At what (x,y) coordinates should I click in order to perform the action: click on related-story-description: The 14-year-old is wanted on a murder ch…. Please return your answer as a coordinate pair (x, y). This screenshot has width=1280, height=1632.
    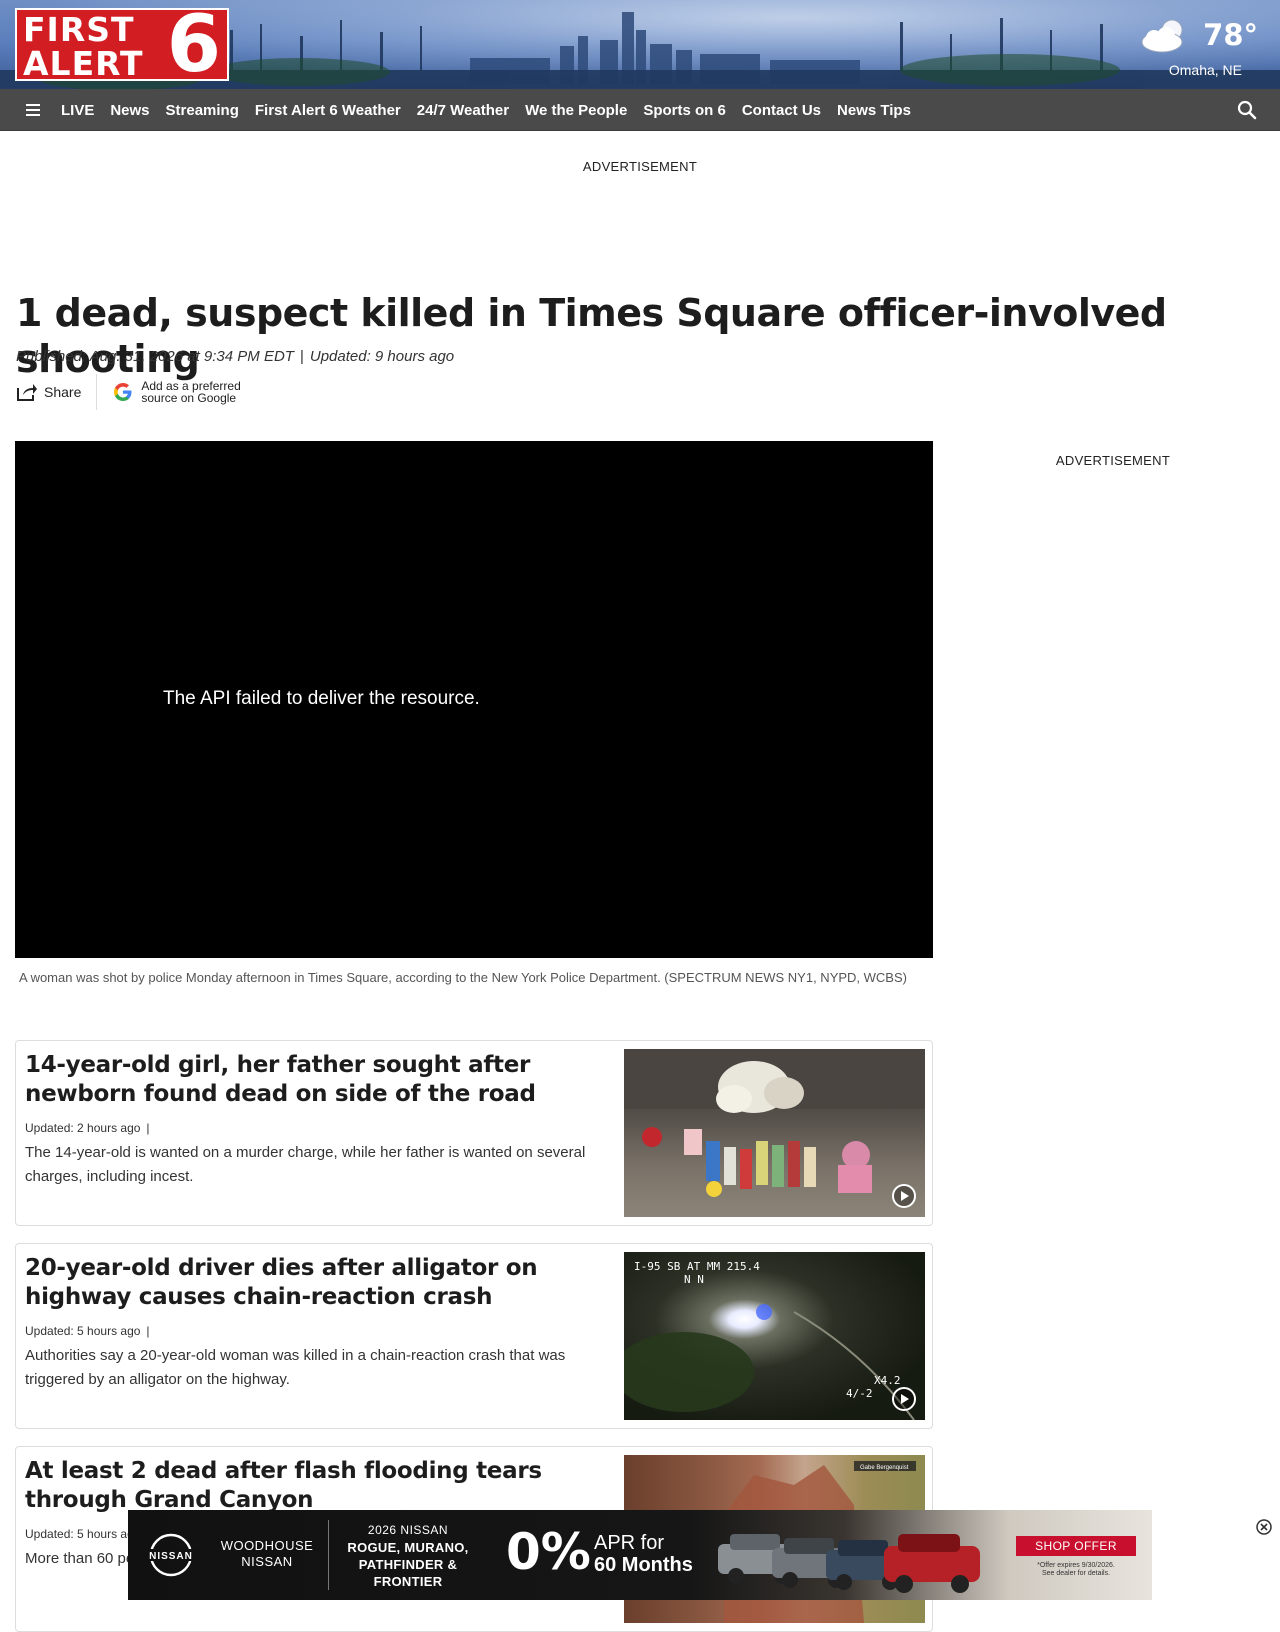
    Looking at the image, I should click on (305, 1164).